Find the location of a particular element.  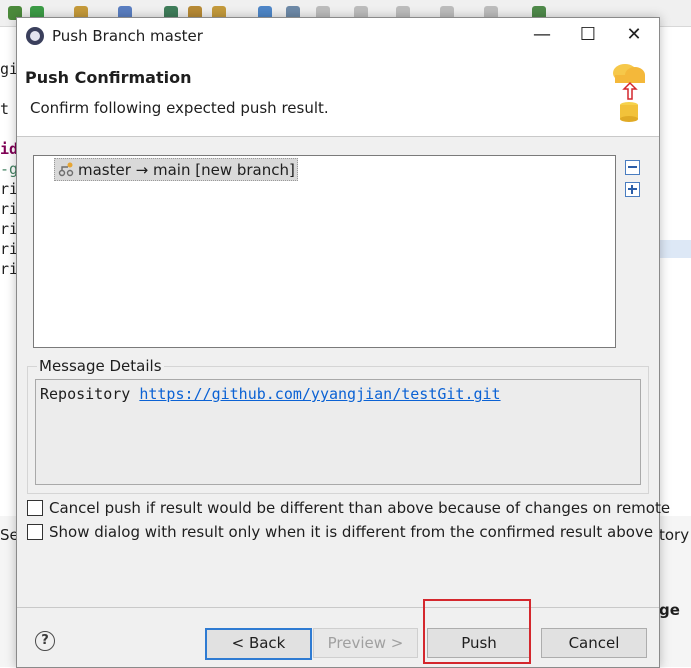

tree-item-branch: master → main [new branch] is located at coordinates (176, 169).